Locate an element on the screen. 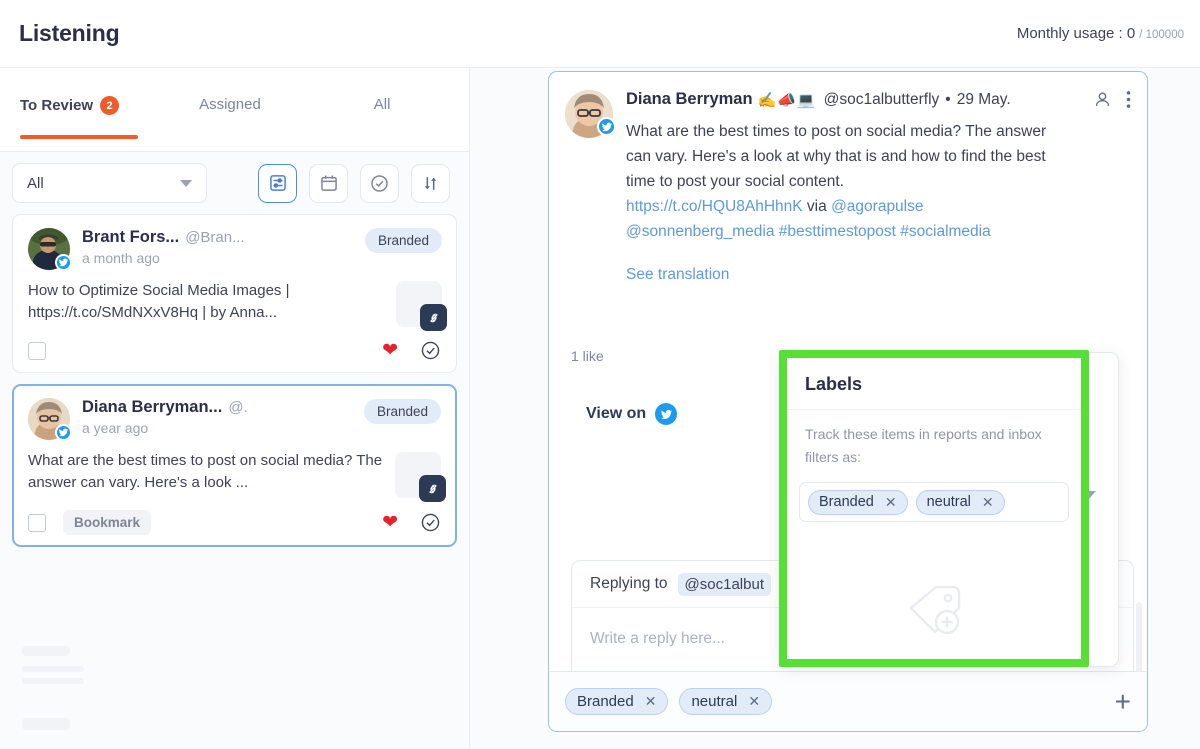  tag-plus-icon is located at coordinates (935, 610).